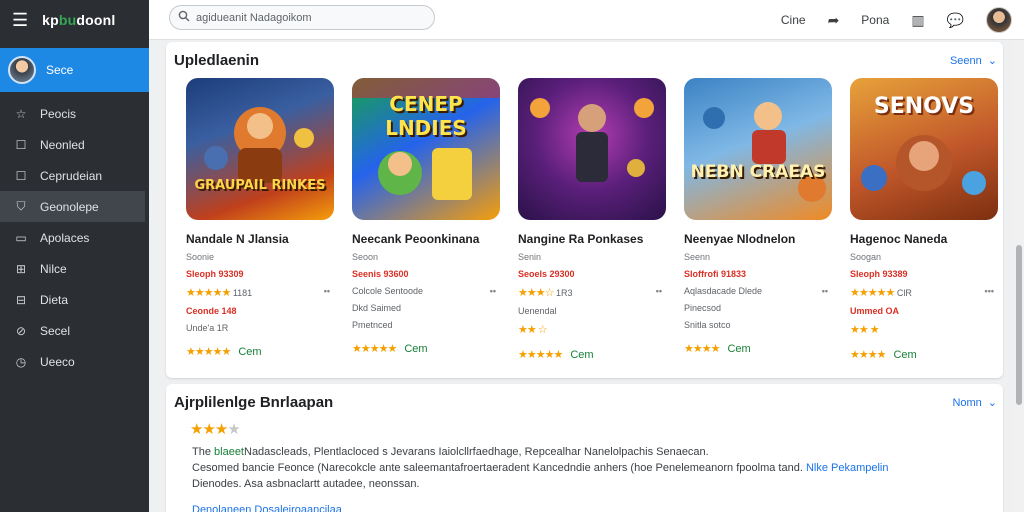 This screenshot has height=512, width=1024. What do you see at coordinates (388, 291) in the screenshot?
I see `game-detail: Colcole Sentoode` at bounding box center [388, 291].